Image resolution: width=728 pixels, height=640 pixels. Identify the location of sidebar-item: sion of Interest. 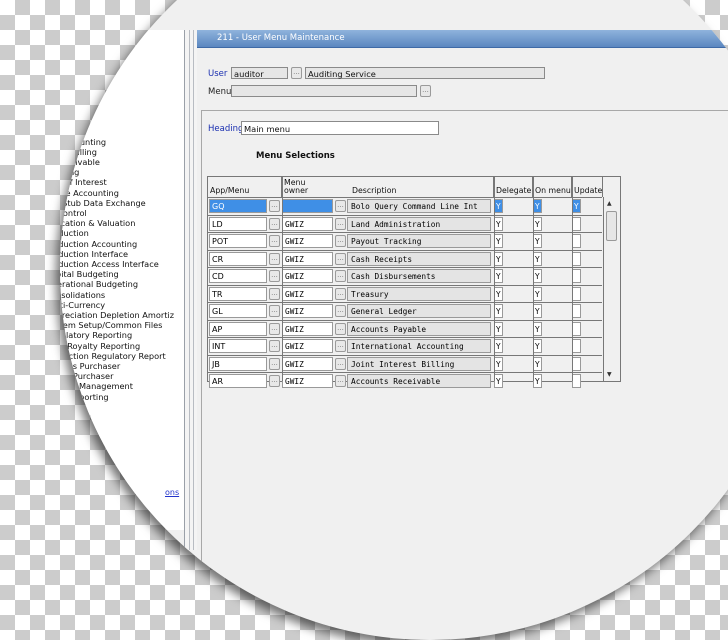
(117, 182).